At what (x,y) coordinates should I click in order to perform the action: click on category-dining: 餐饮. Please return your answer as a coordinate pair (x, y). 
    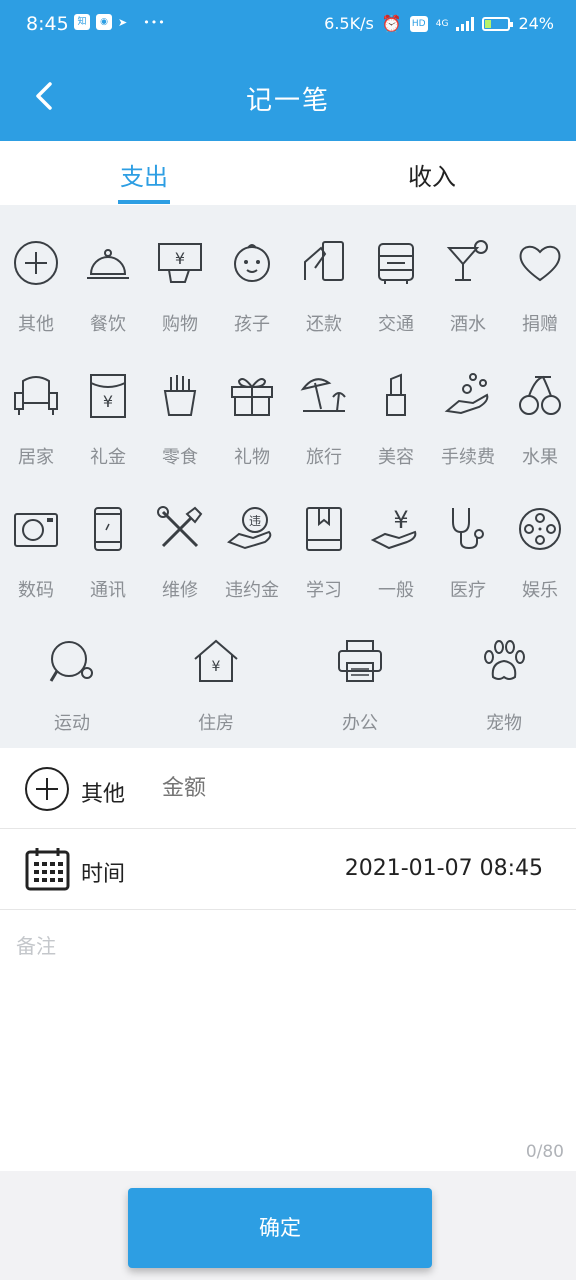
    Looking at the image, I should click on (108, 287).